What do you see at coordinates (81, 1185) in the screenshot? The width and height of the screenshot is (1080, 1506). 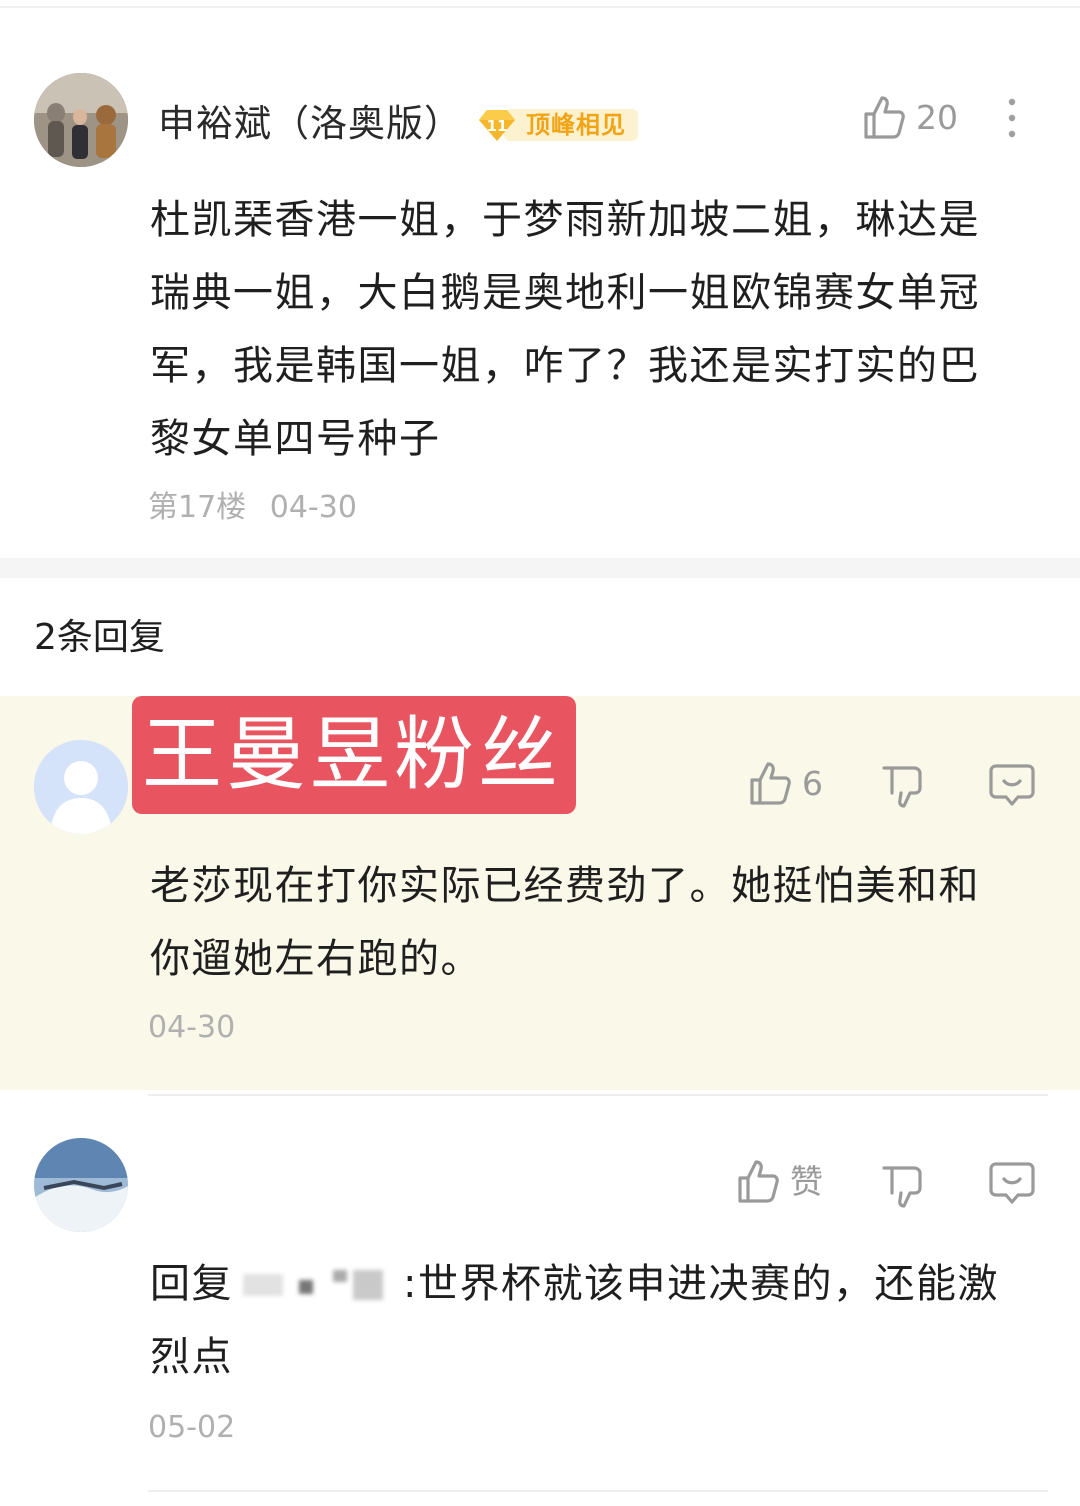 I see `user-avatar` at bounding box center [81, 1185].